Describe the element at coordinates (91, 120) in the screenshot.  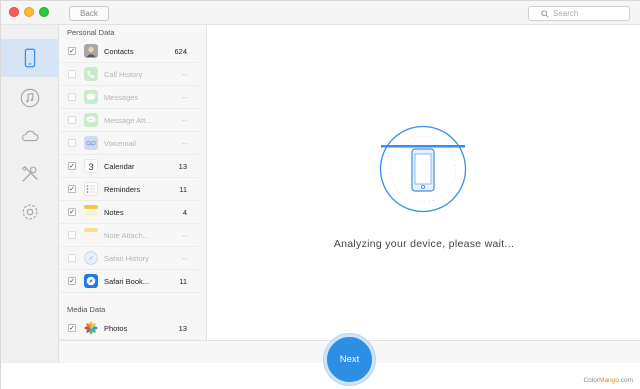
I see `message-attachment-icon` at that location.